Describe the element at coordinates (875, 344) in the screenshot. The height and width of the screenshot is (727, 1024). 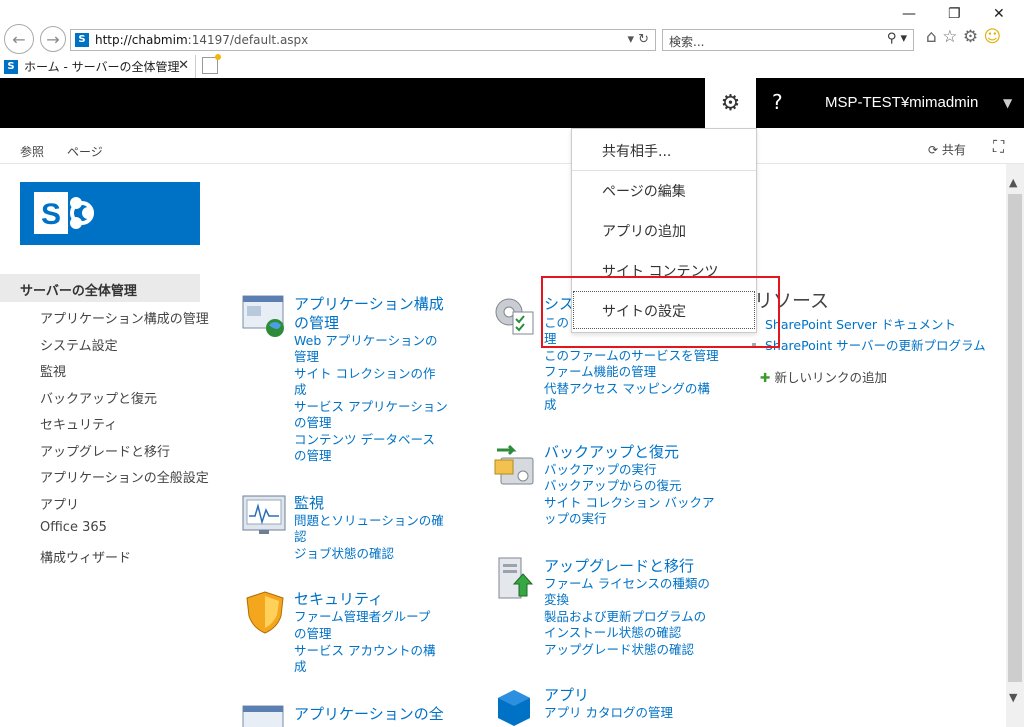
I see `link-sharepoint-updates: SharePoint サーバーの更新プログラム` at that location.